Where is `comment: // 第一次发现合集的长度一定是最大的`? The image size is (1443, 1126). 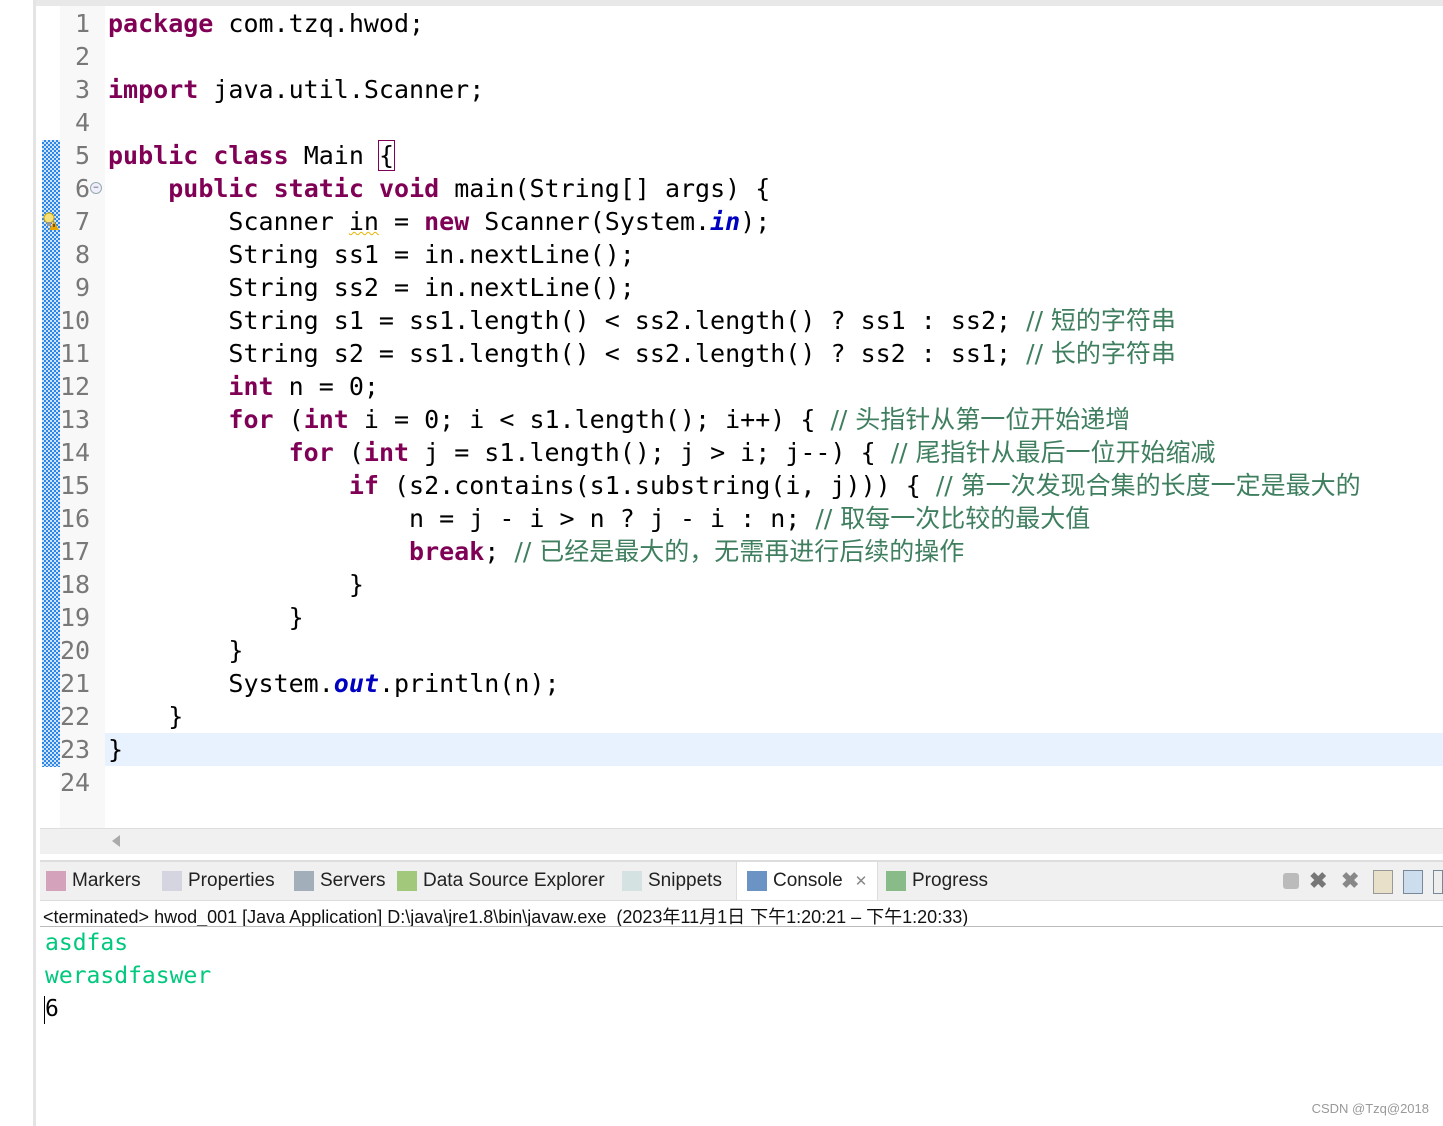 comment: // 第一次发现合集的长度一定是最大的 is located at coordinates (1148, 485).